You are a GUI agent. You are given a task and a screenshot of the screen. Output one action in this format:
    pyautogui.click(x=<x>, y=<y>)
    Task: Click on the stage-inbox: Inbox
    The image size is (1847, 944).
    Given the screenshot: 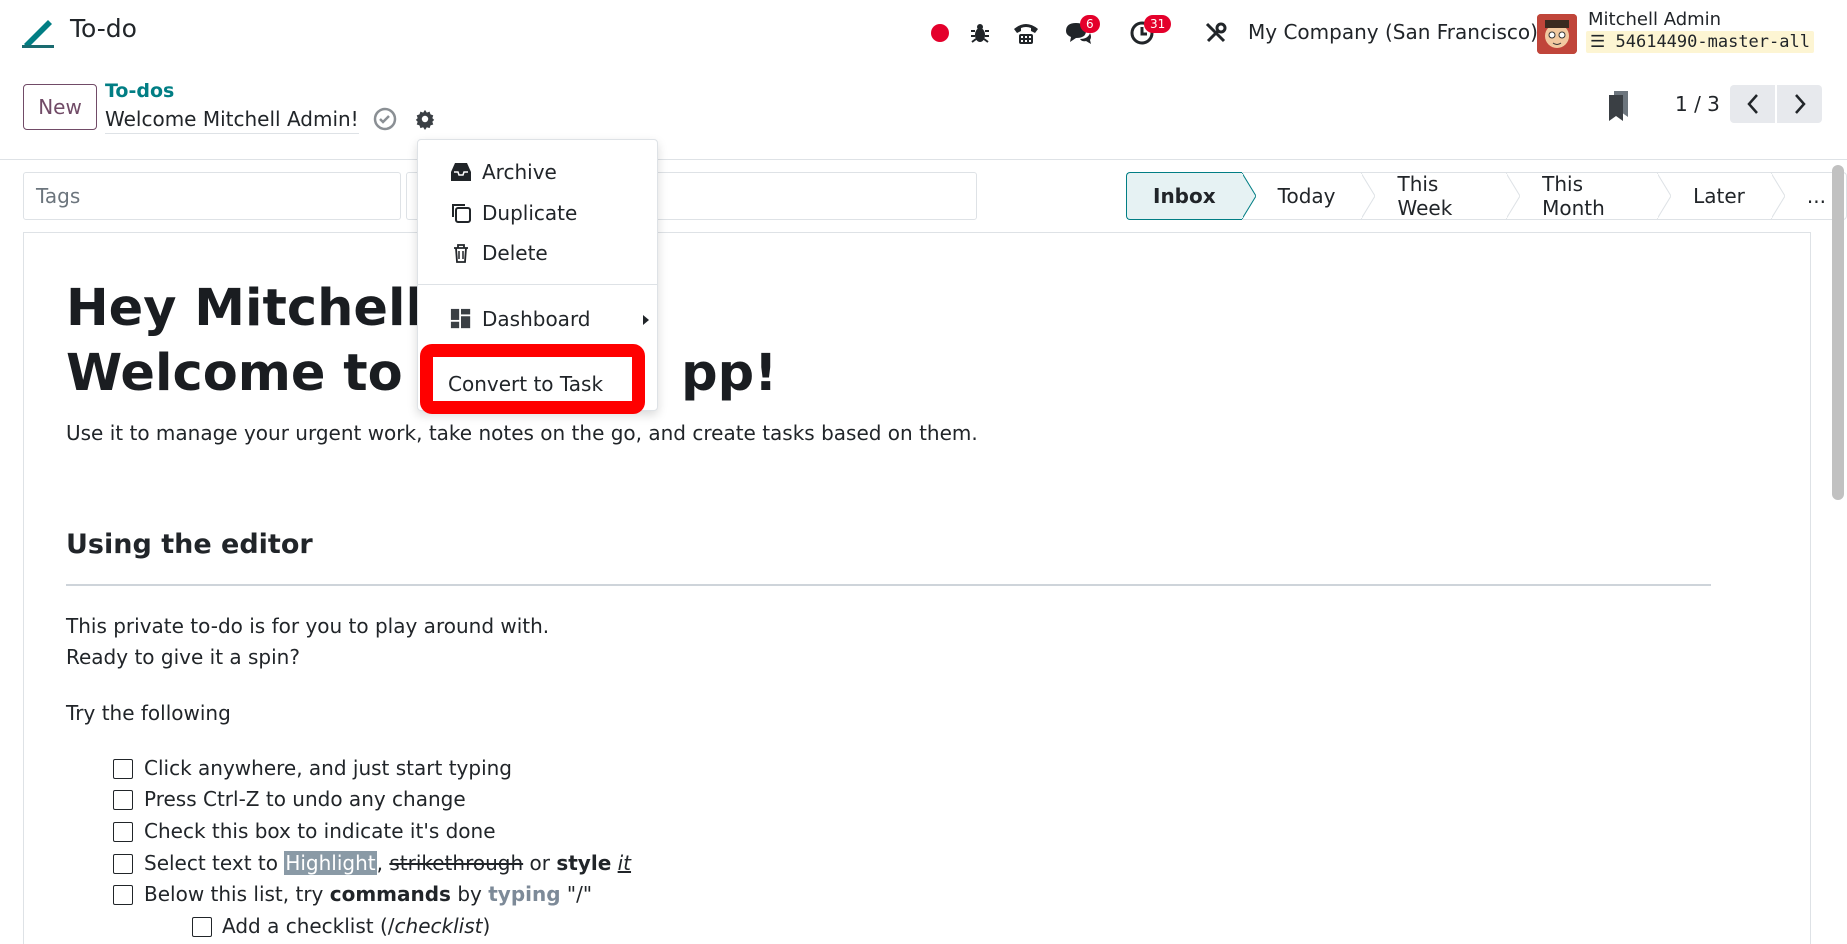 What is the action you would take?
    pyautogui.click(x=1191, y=196)
    